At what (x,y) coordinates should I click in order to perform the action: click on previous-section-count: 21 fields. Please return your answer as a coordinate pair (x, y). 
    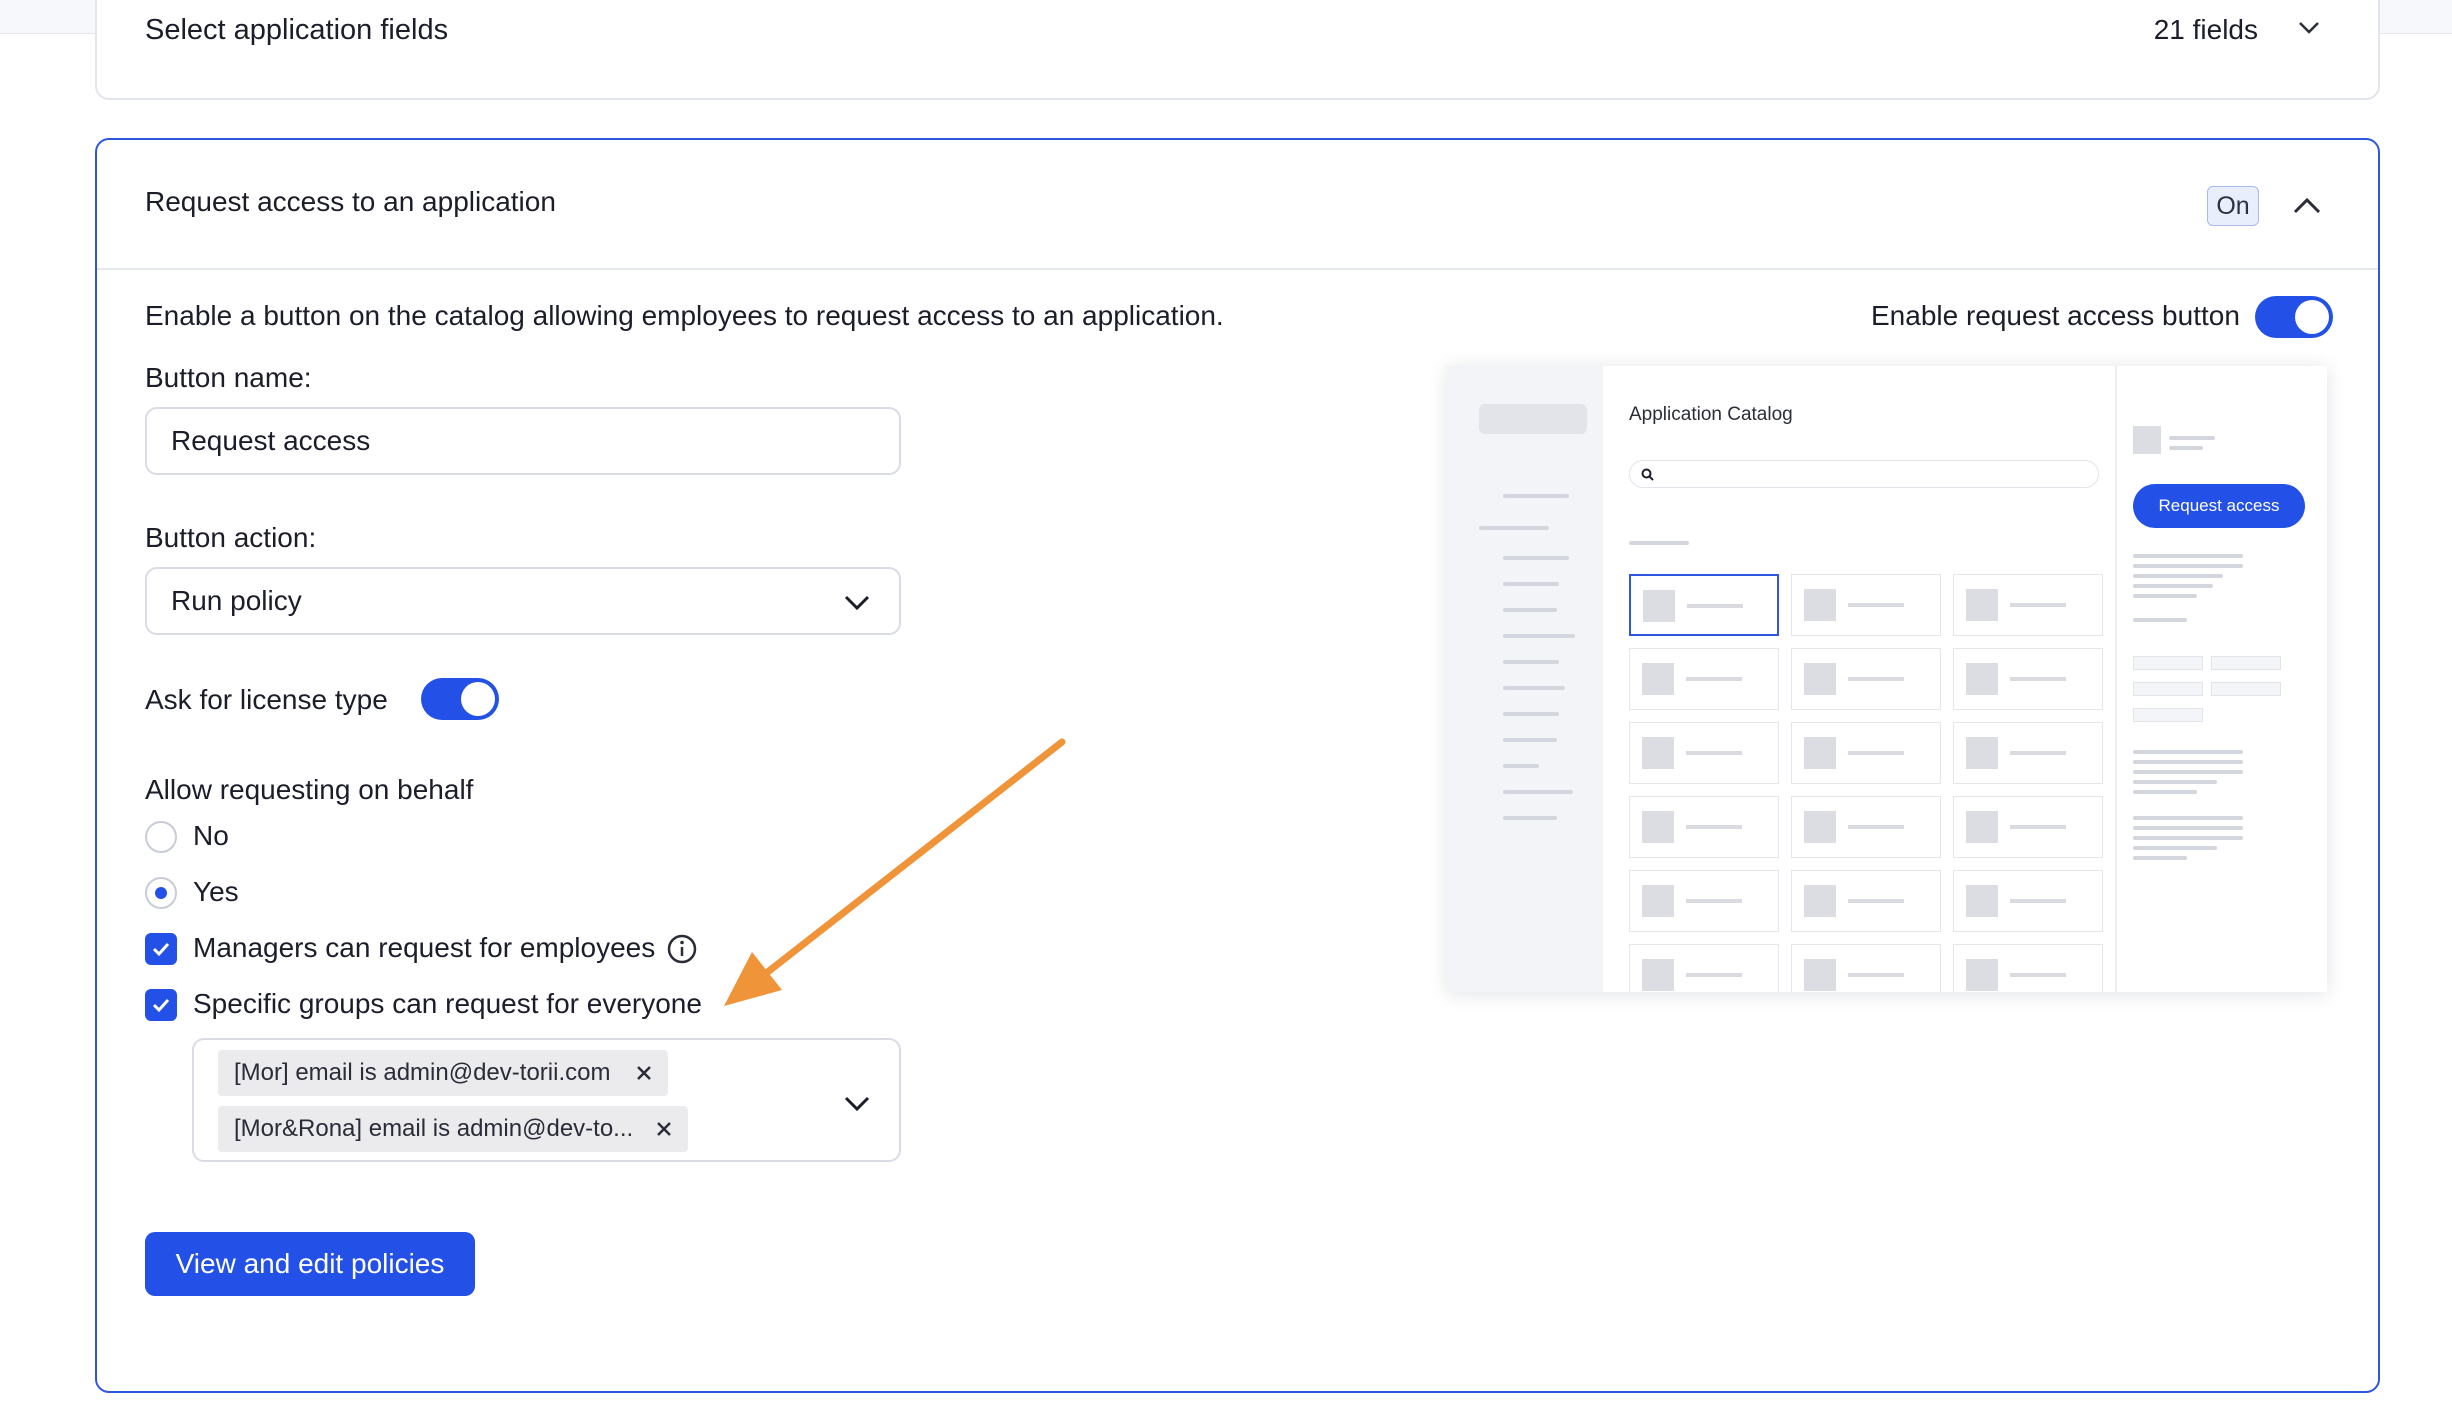
    Looking at the image, I should click on (2205, 29).